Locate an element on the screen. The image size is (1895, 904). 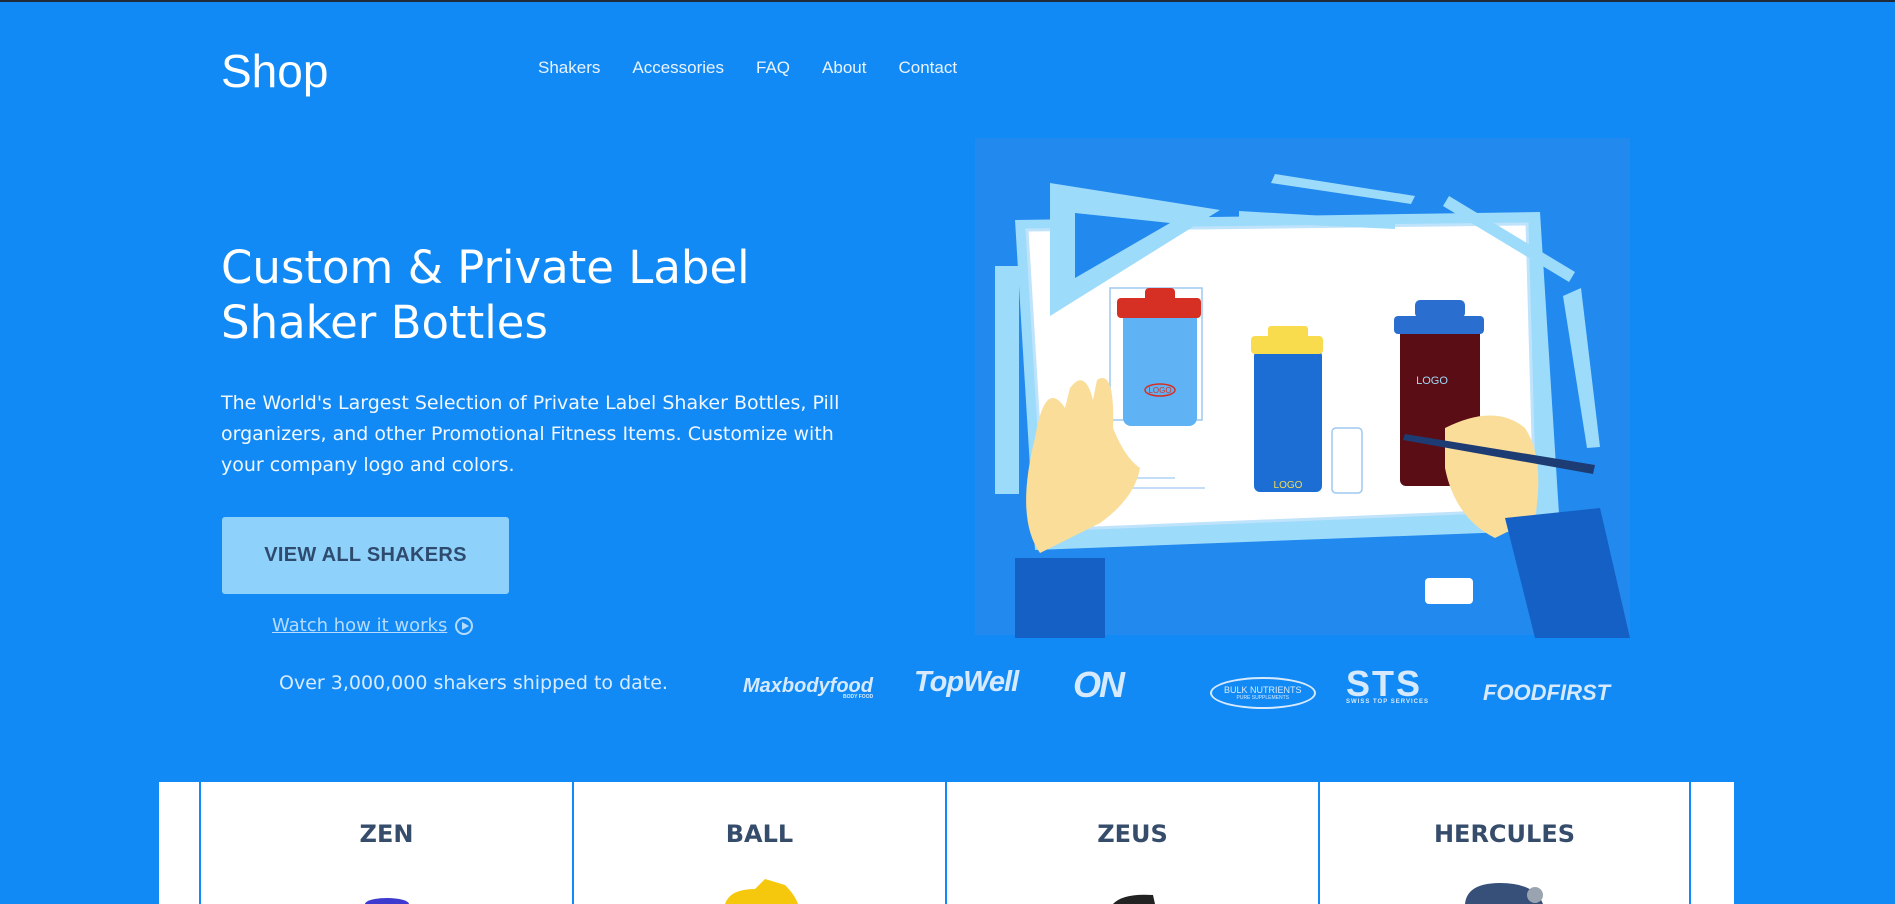
left-sleeve is located at coordinates (1060, 598).